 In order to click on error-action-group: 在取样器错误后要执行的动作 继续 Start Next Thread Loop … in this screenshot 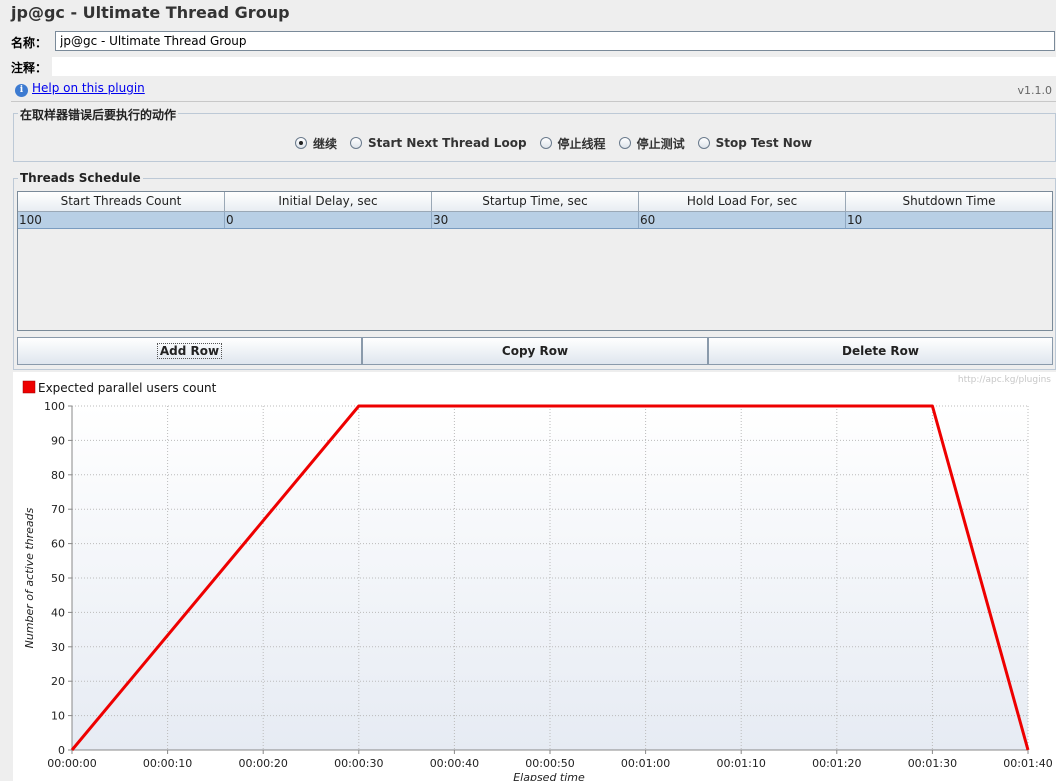, I will do `click(534, 134)`.